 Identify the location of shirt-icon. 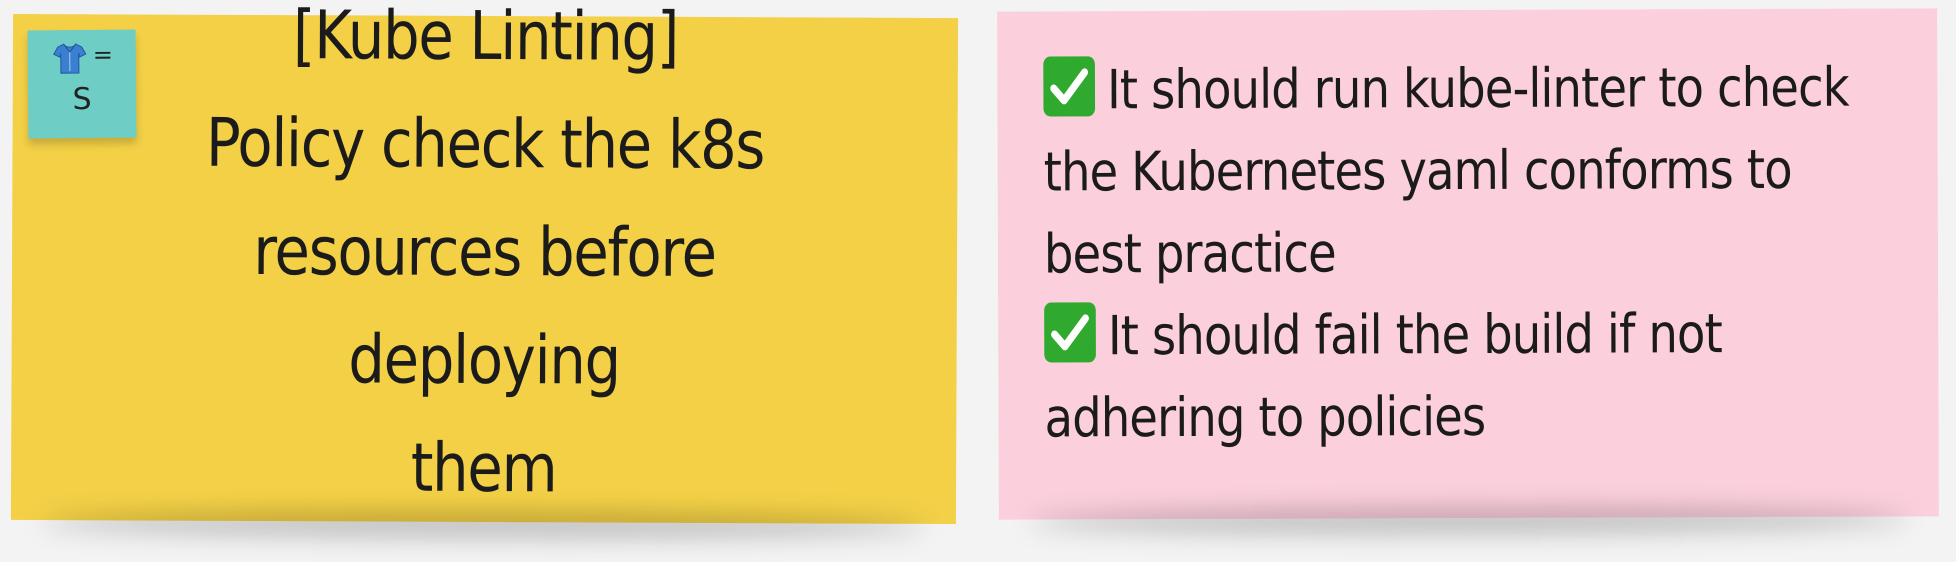
(70, 58).